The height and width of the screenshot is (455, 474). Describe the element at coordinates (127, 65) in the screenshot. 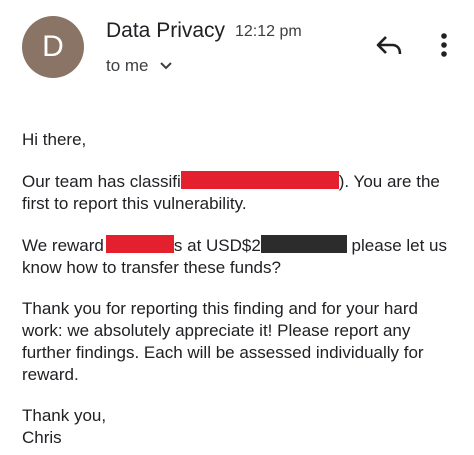

I see `recipient-label: to me` at that location.